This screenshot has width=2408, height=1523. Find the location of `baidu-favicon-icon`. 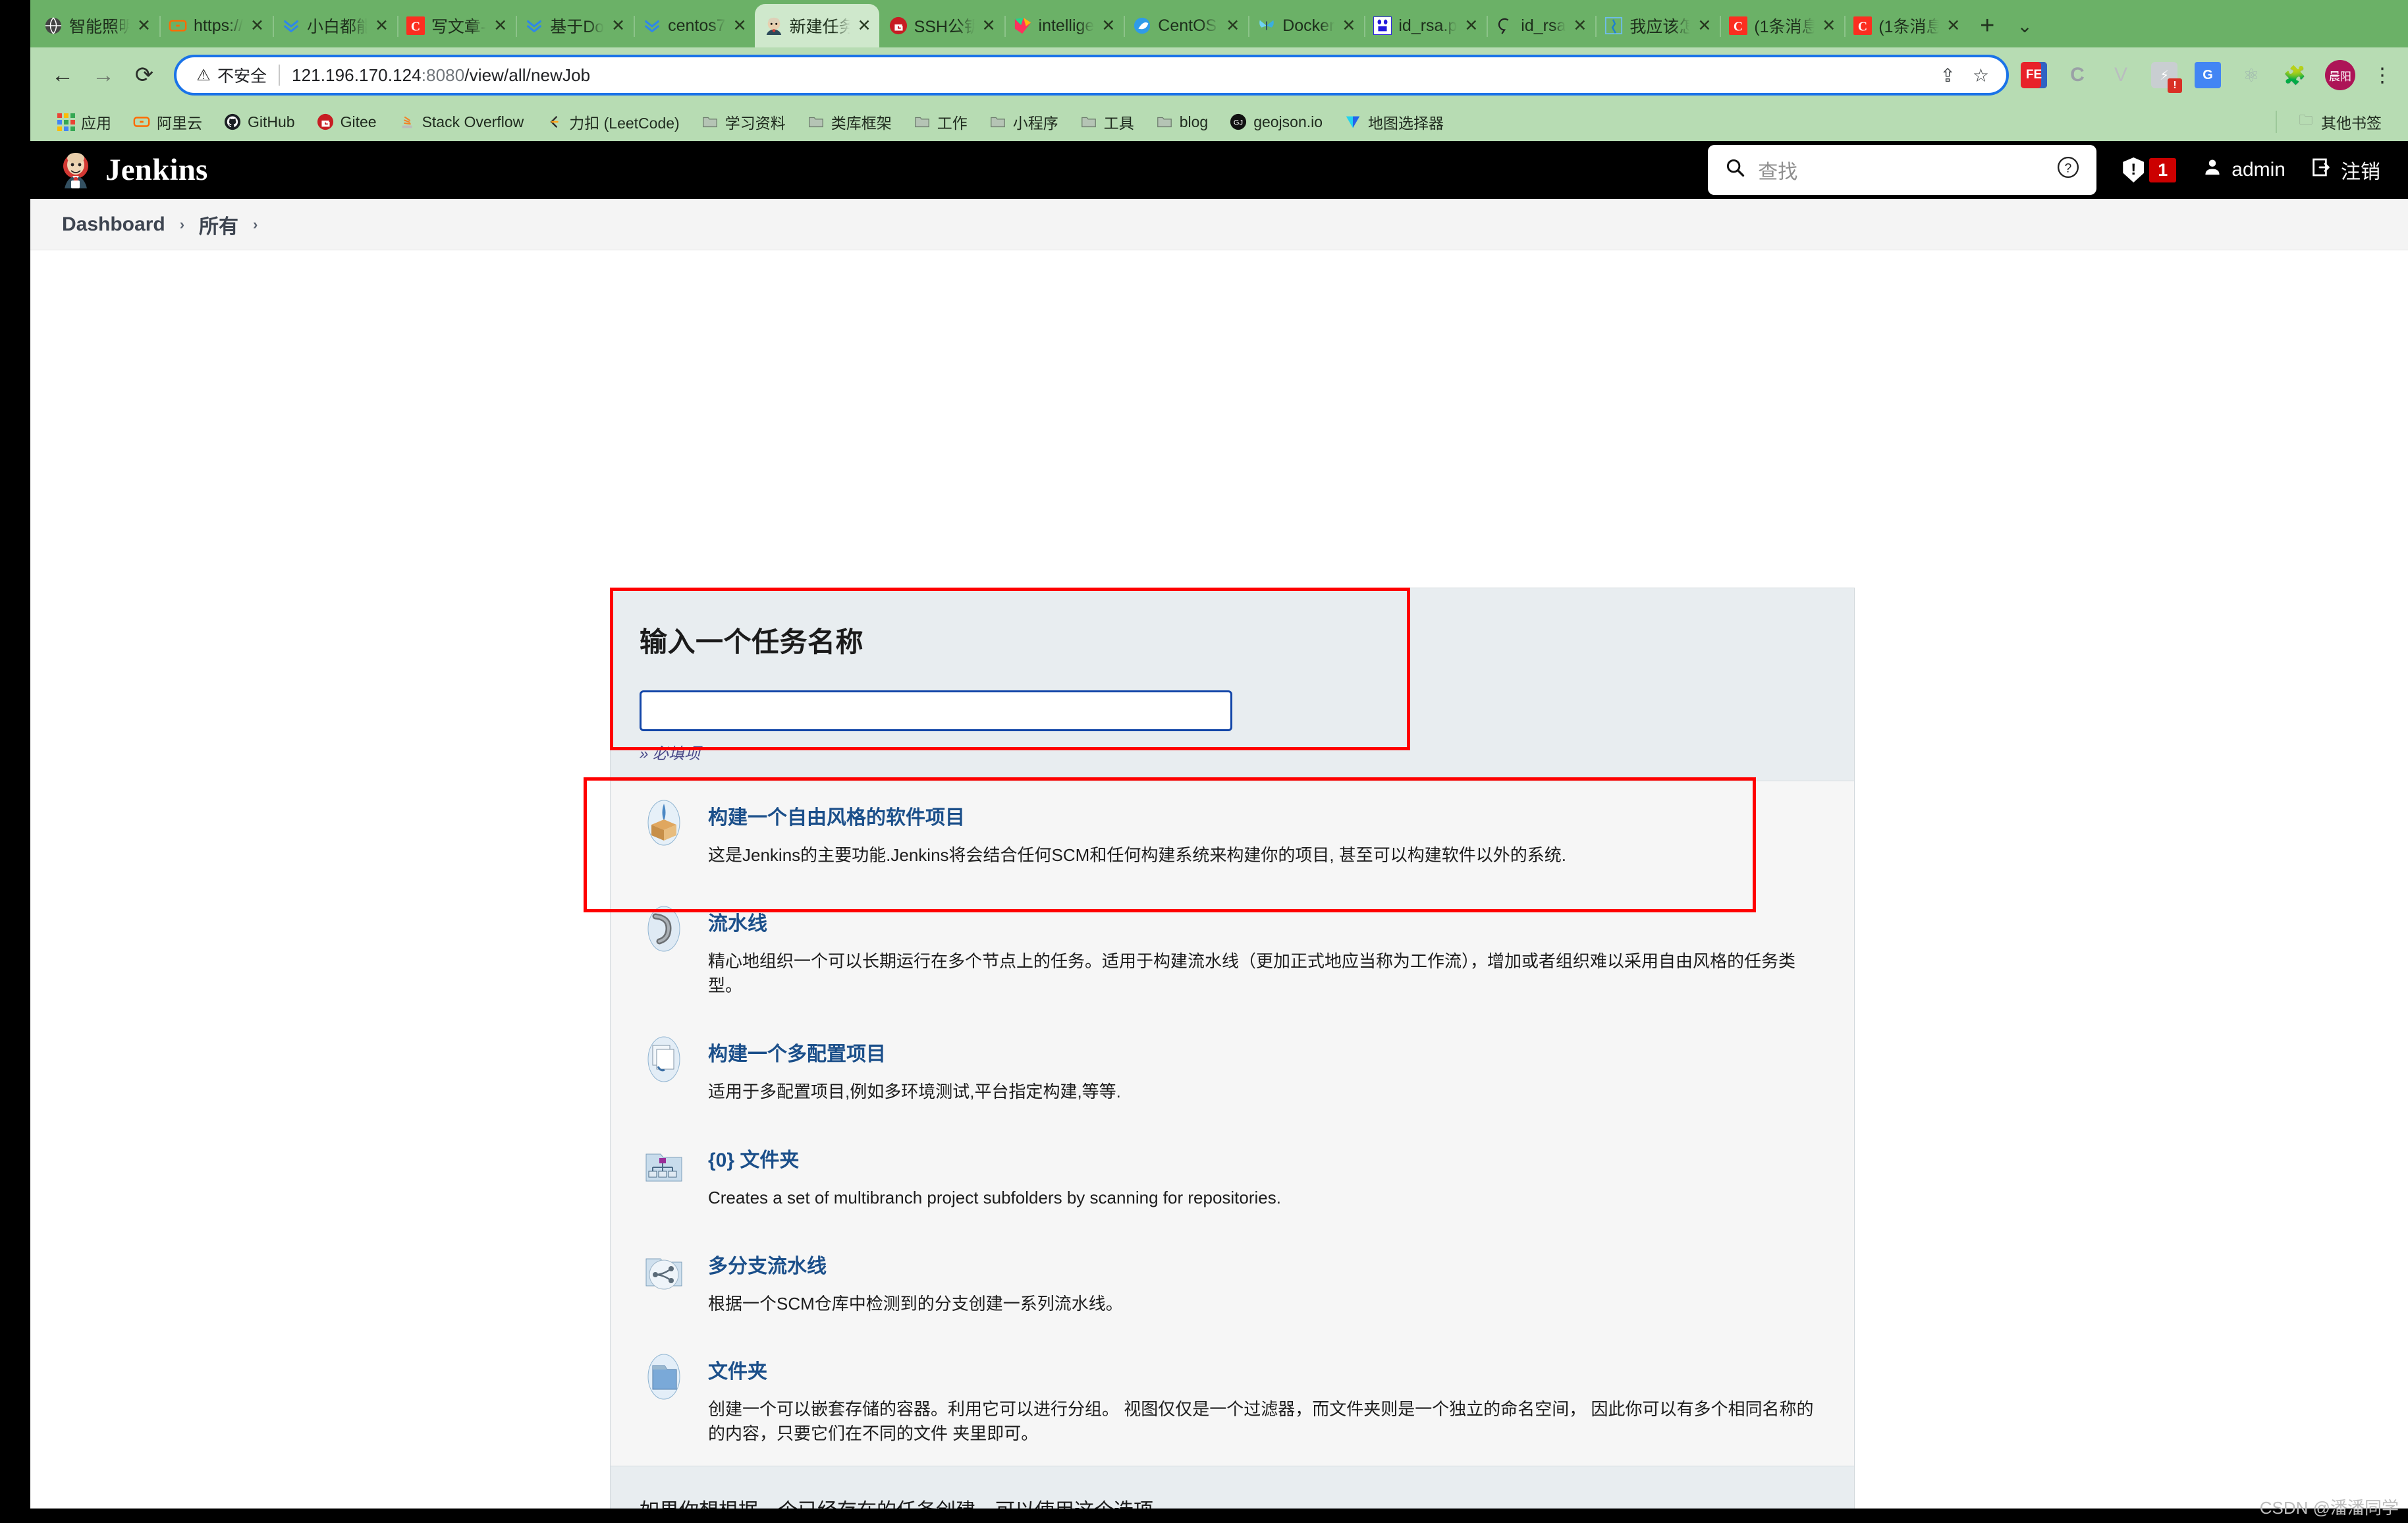

baidu-favicon-icon is located at coordinates (1382, 26).